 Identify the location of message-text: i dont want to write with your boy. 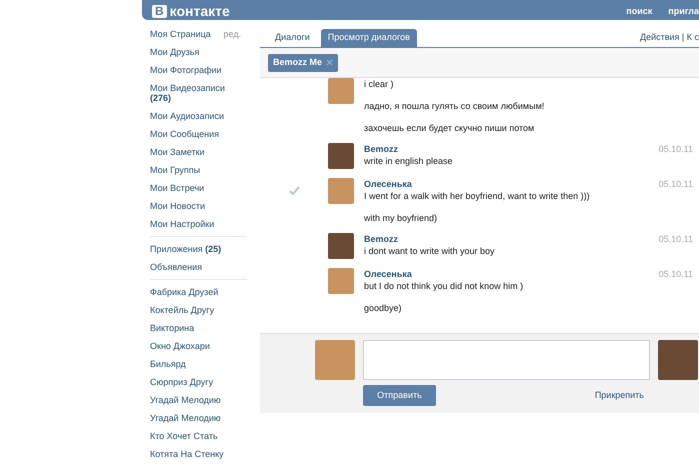
(430, 251).